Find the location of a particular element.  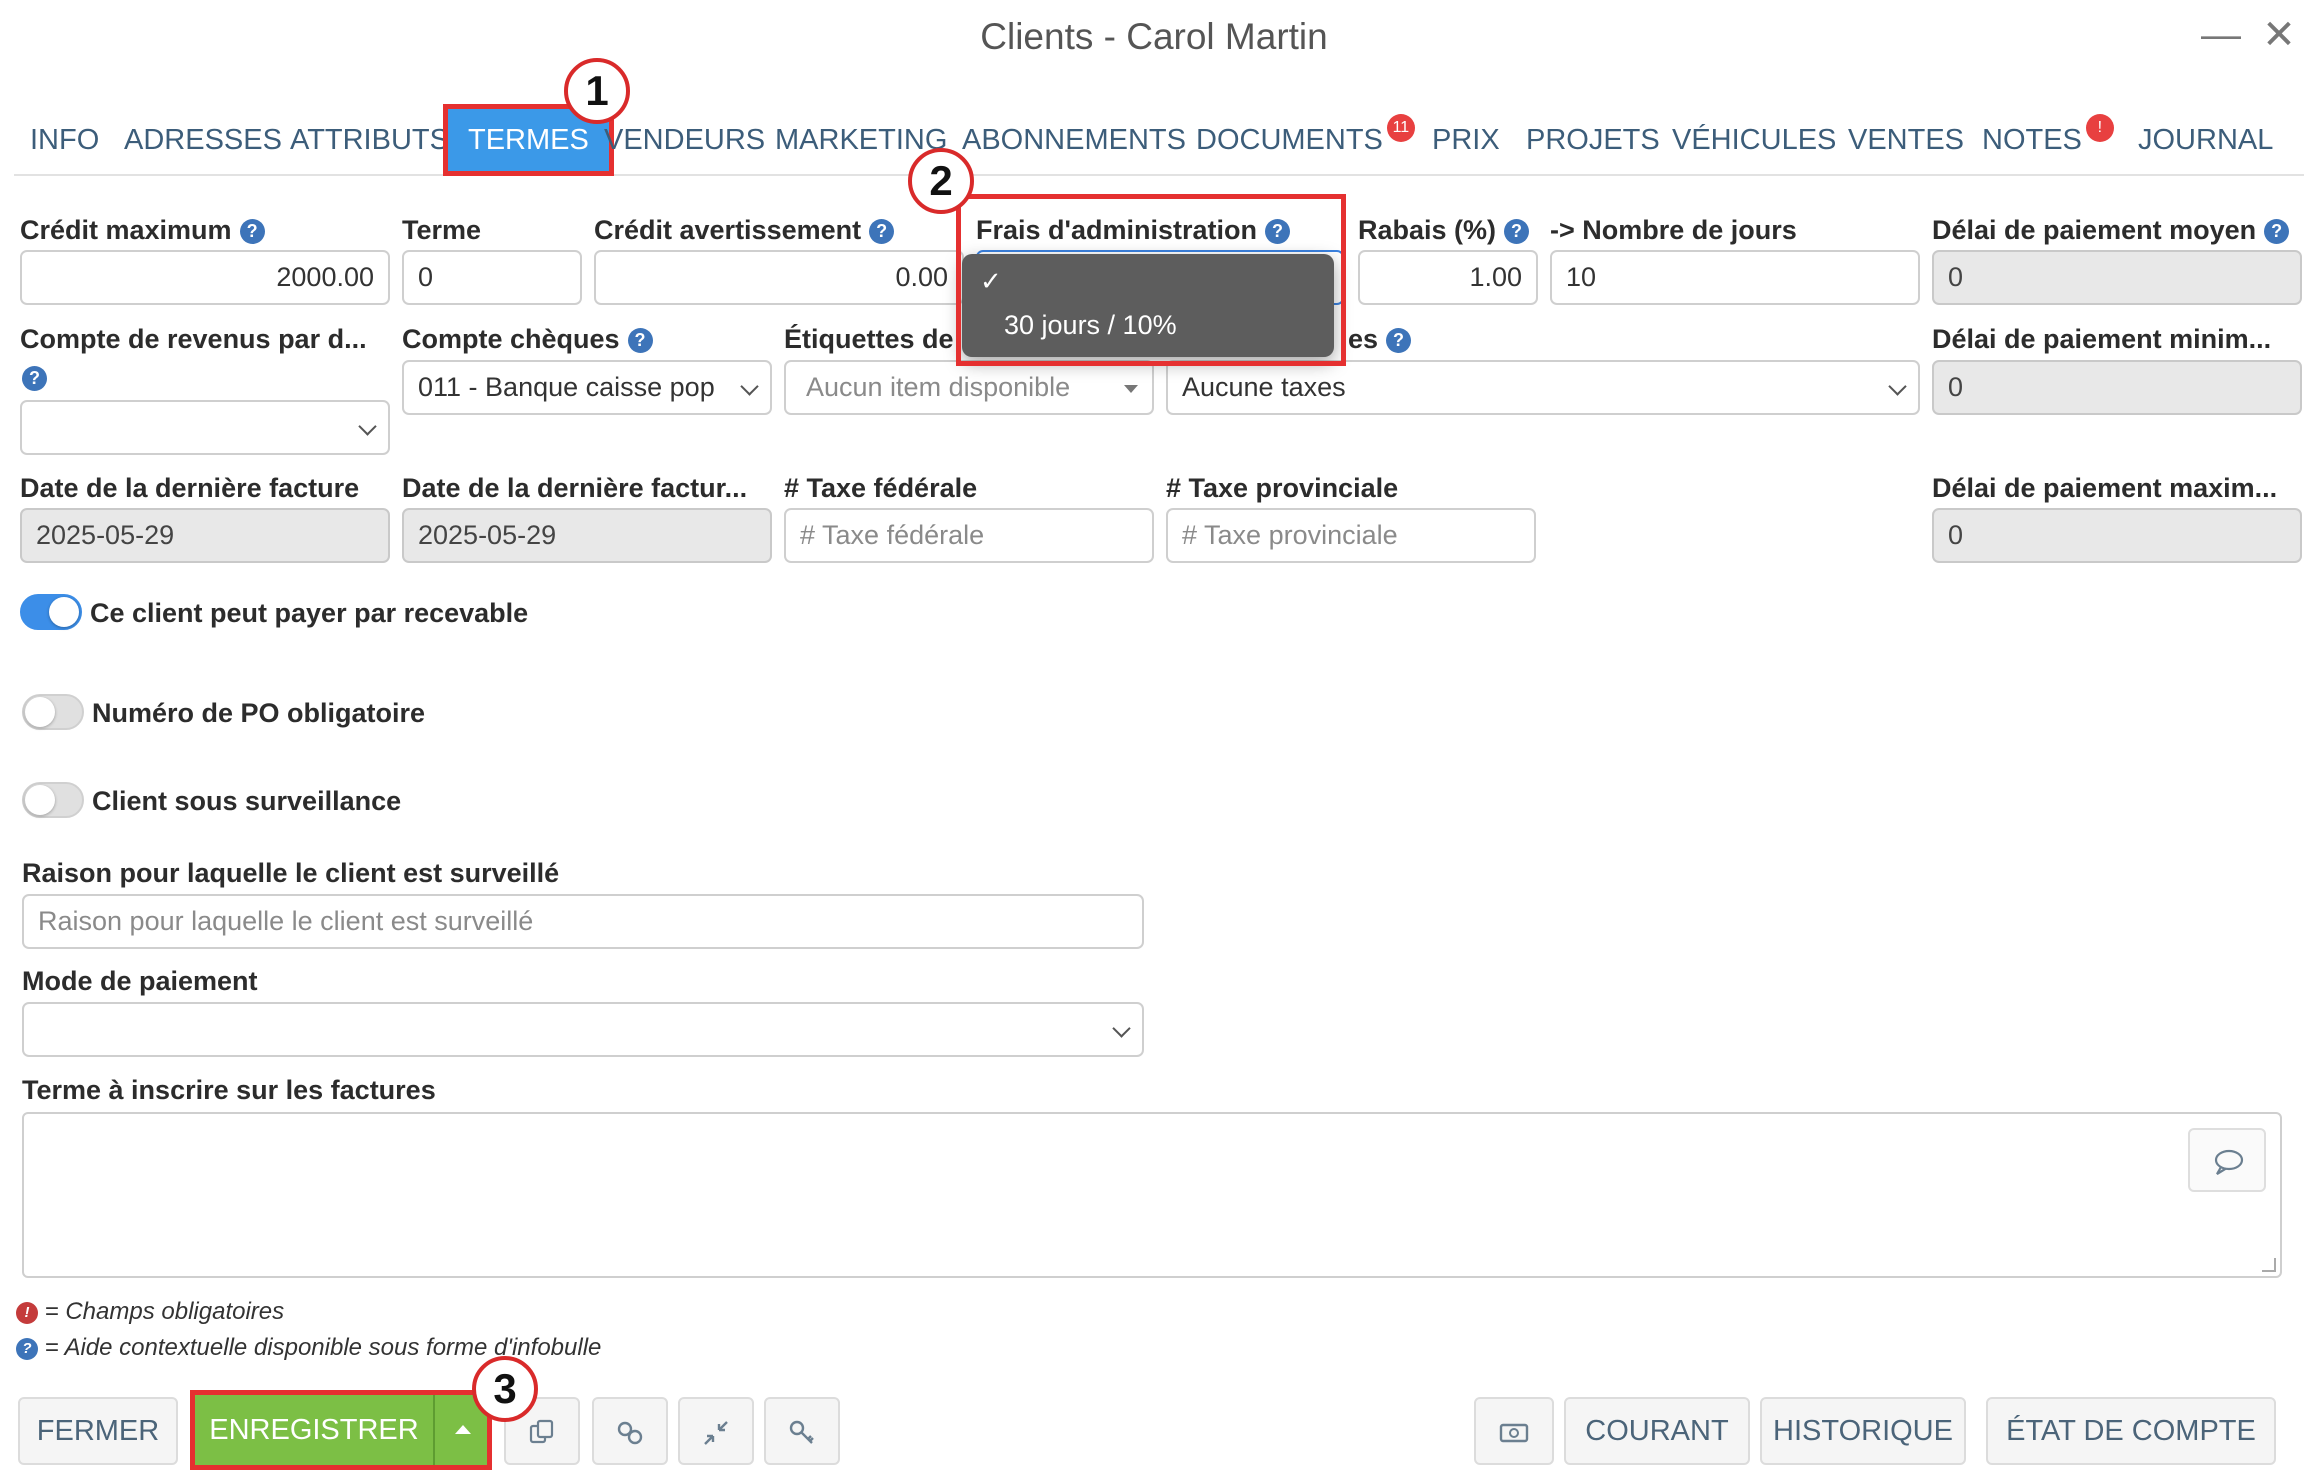

compress-icon is located at coordinates (716, 1433).